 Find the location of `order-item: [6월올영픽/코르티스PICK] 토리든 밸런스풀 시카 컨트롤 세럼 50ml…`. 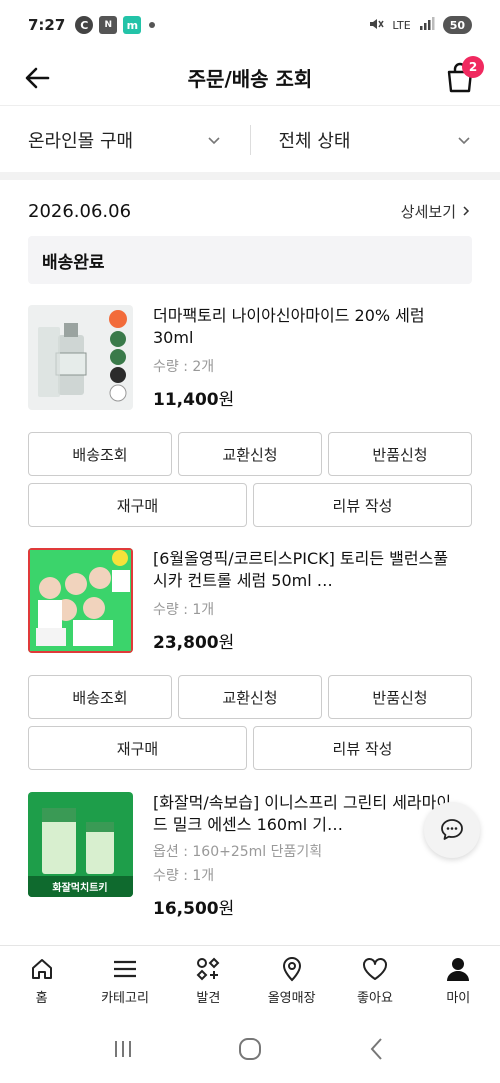

order-item: [6월올영픽/코르티스PICK] 토리든 밸런스풀 시카 컨트롤 세럼 50ml… is located at coordinates (250, 603).